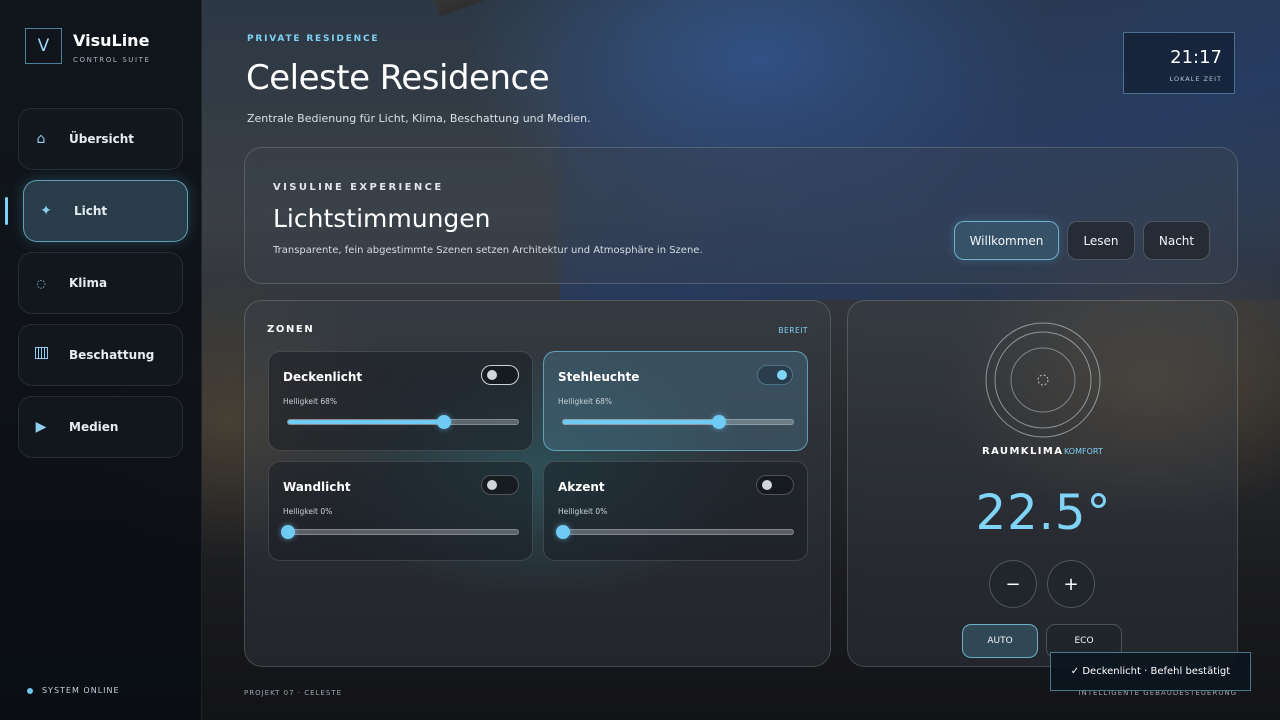 The width and height of the screenshot is (1280, 720). Describe the element at coordinates (1101, 240) in the screenshot. I see `scene-button-read: Lesen` at that location.